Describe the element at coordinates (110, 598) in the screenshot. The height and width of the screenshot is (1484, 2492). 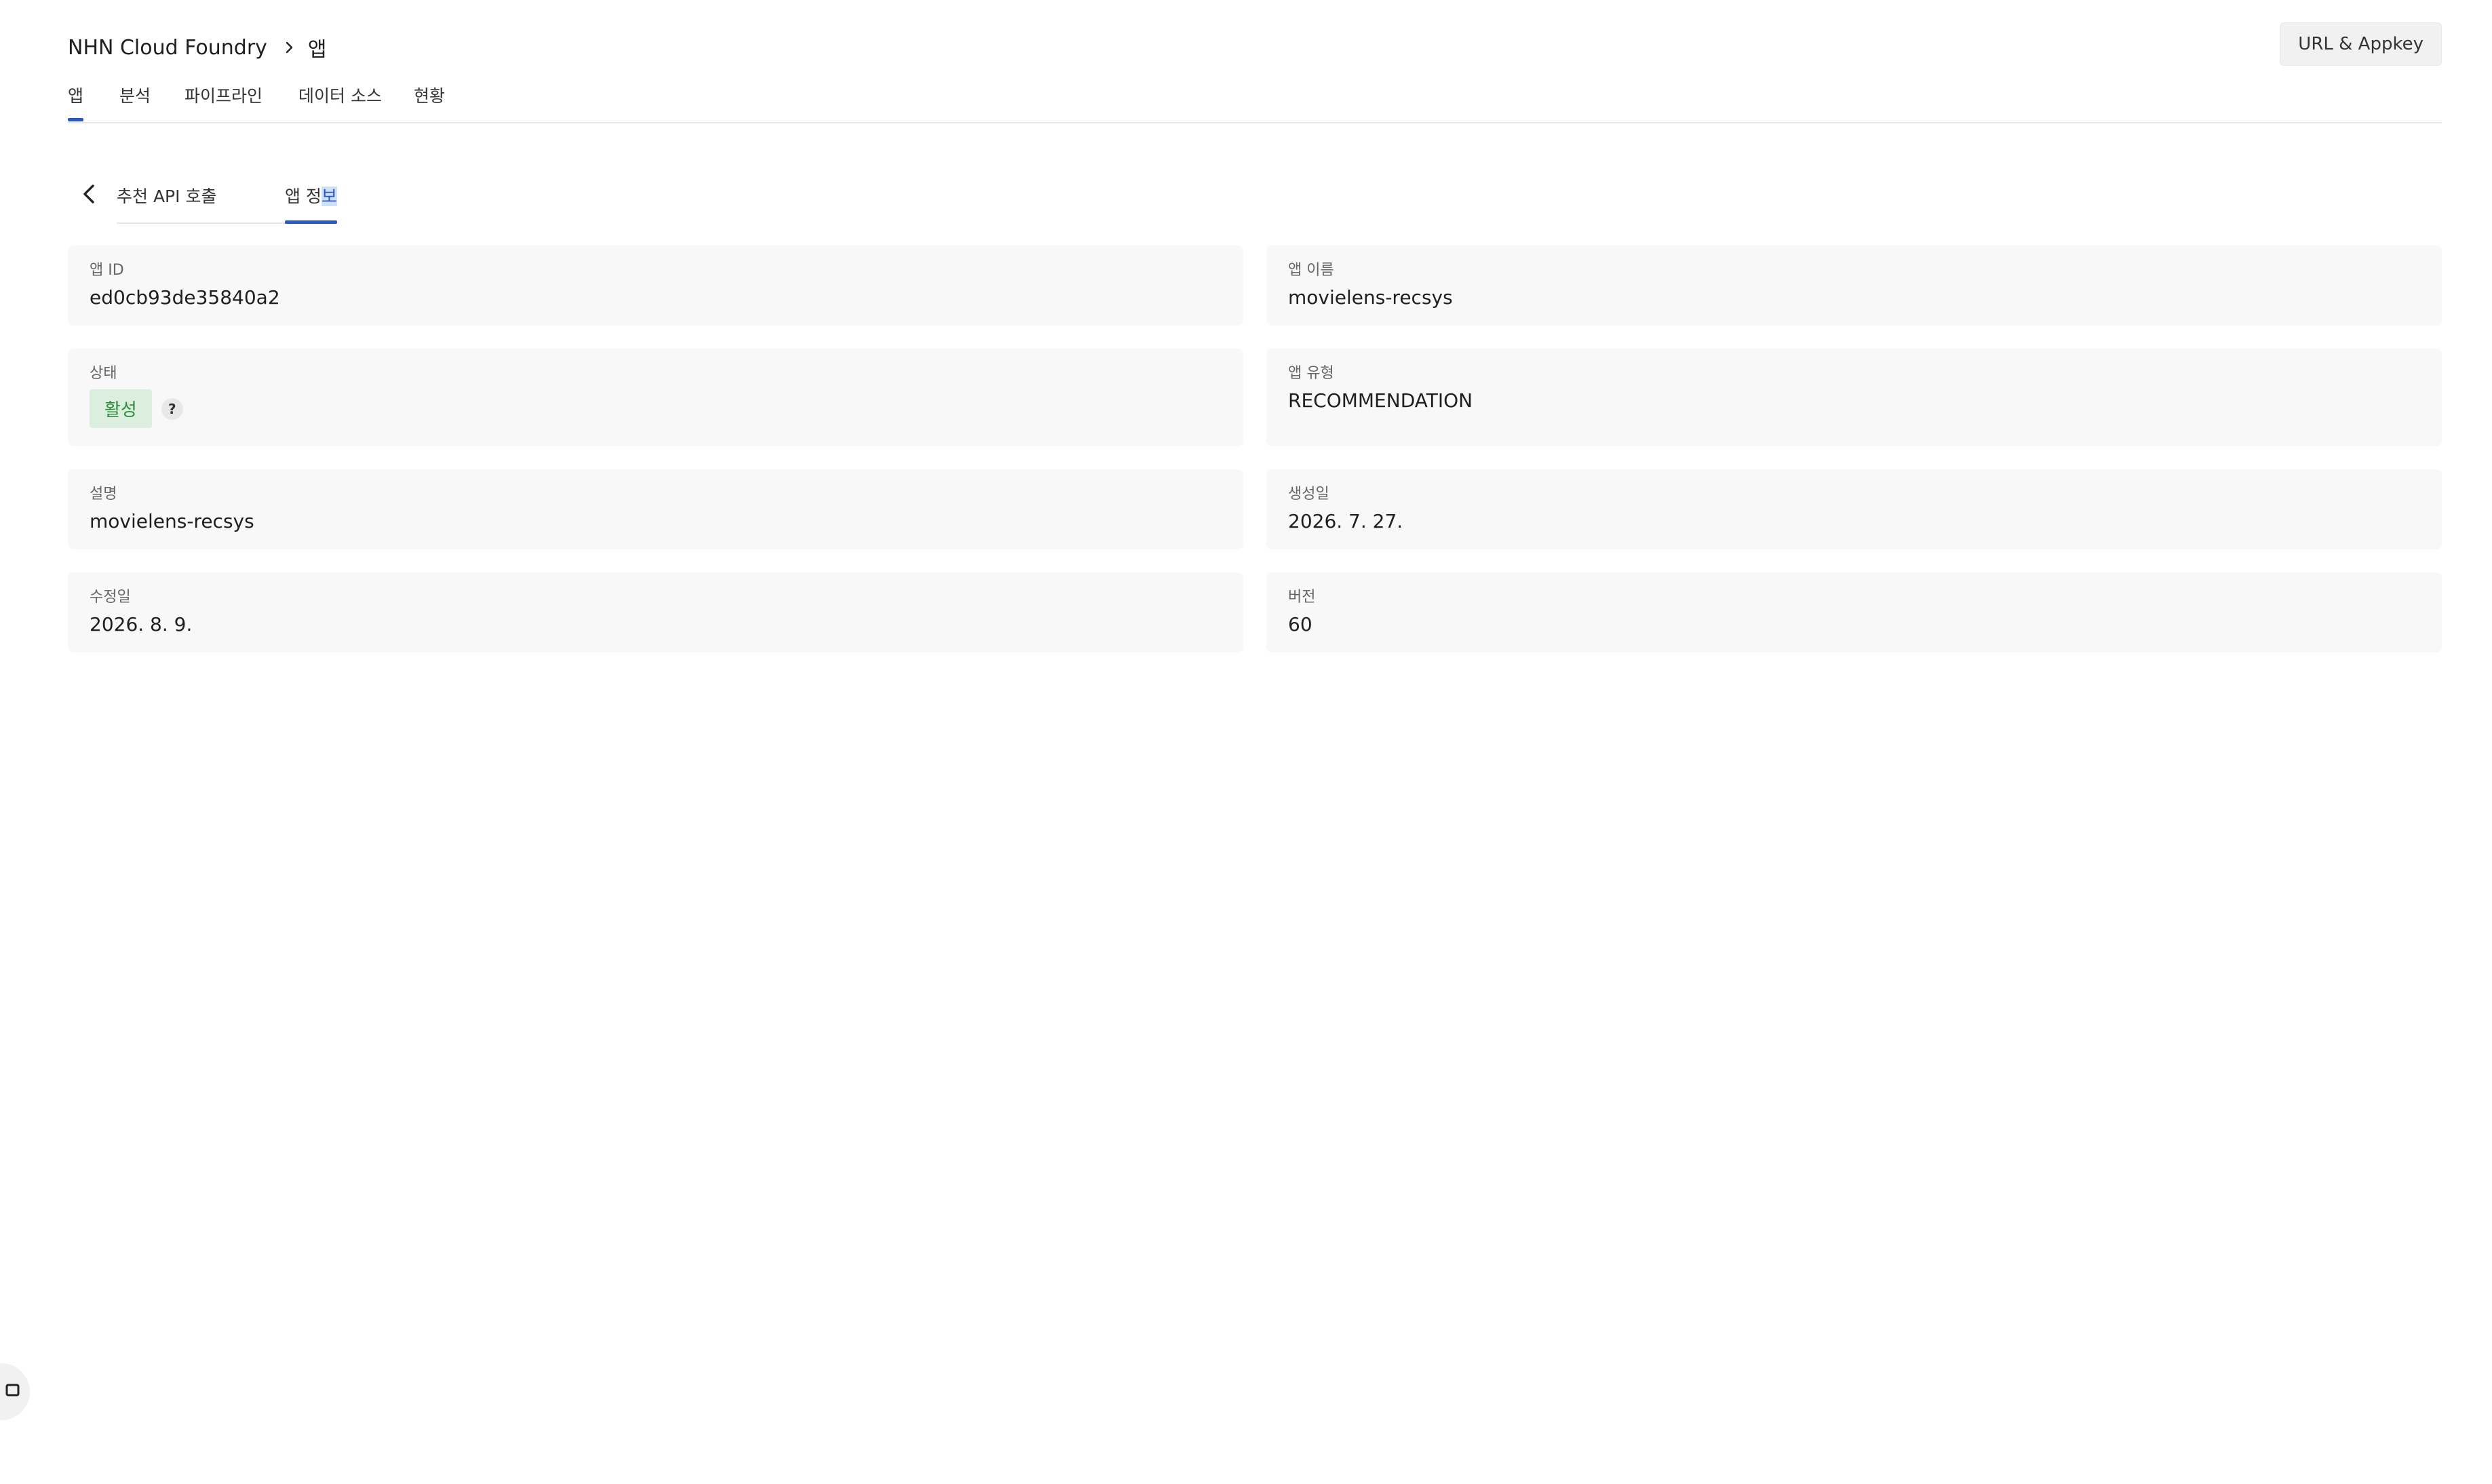
I see `modified-label: 수정일` at that location.